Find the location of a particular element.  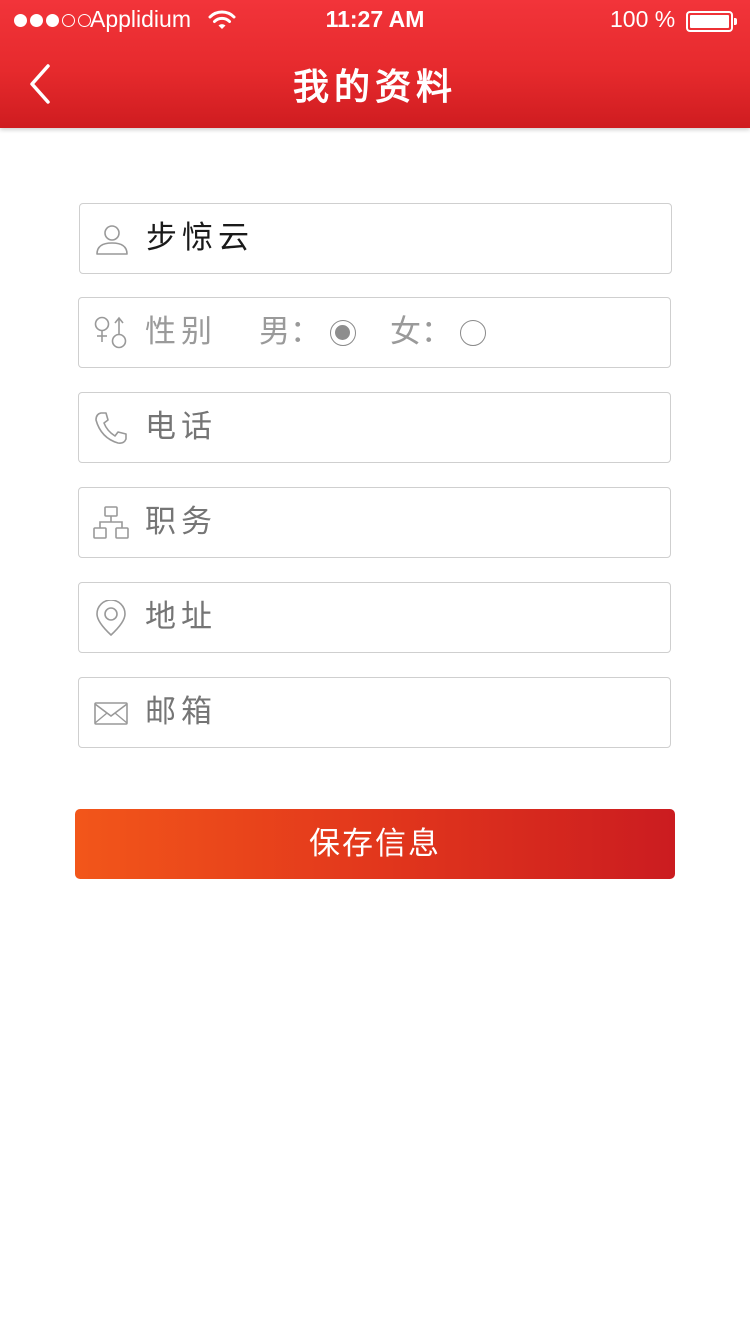

female-label: 女： is located at coordinates (421, 332).